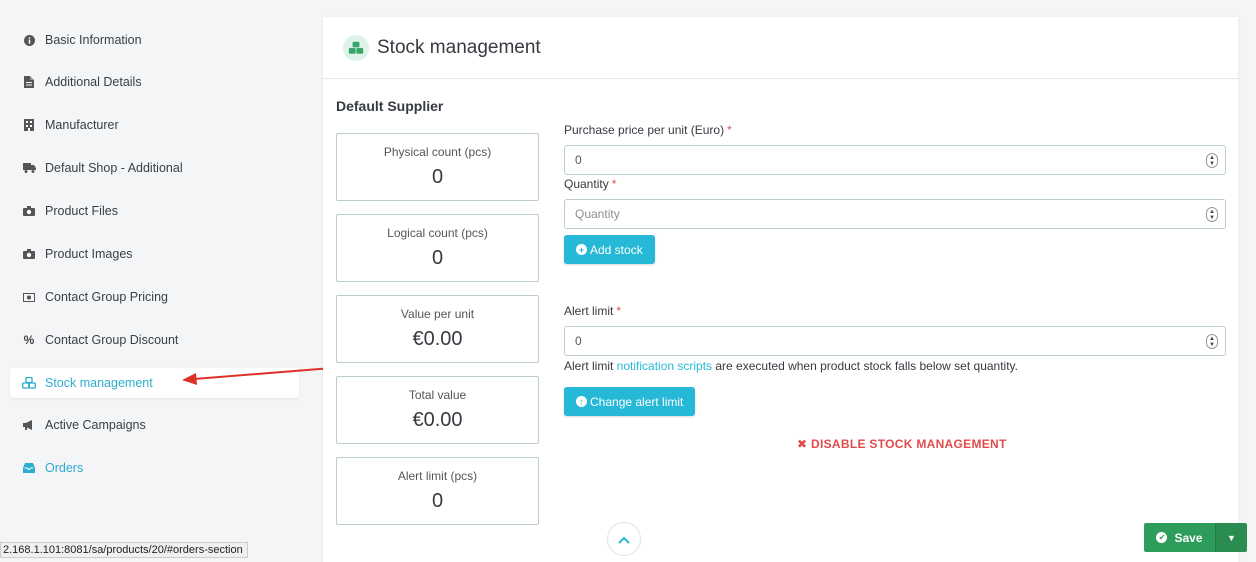  Describe the element at coordinates (154, 468) in the screenshot. I see `sidebar-item-orders: Orders` at that location.